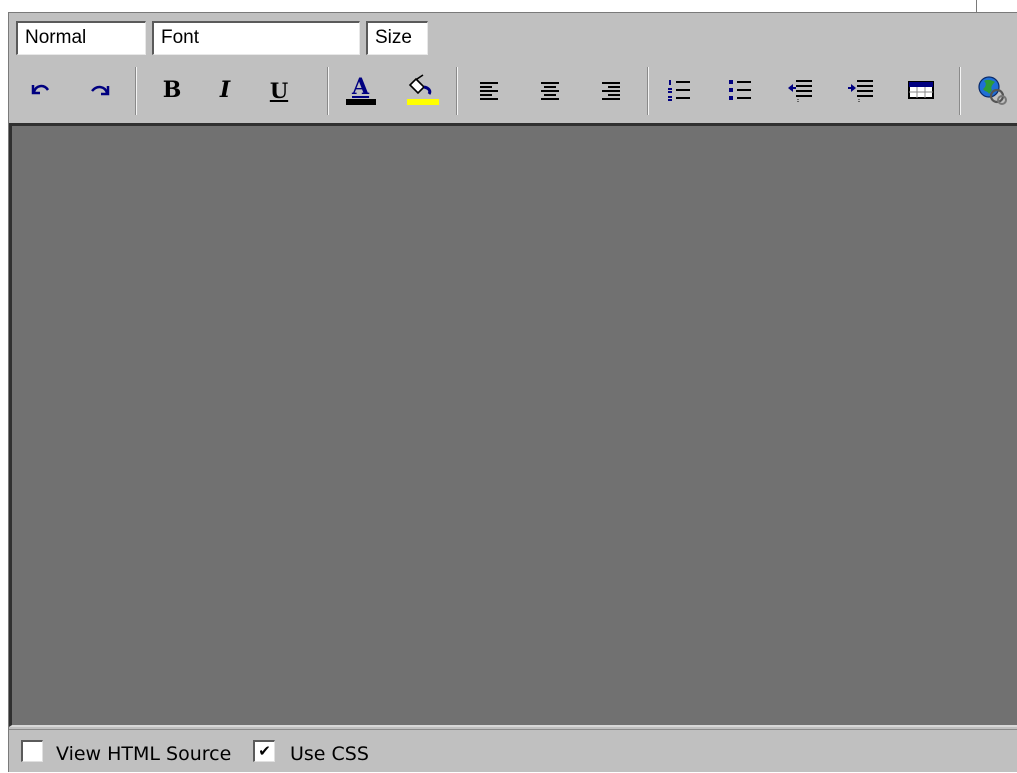 The image size is (1017, 773). I want to click on underline-icon: U, so click(279, 90).